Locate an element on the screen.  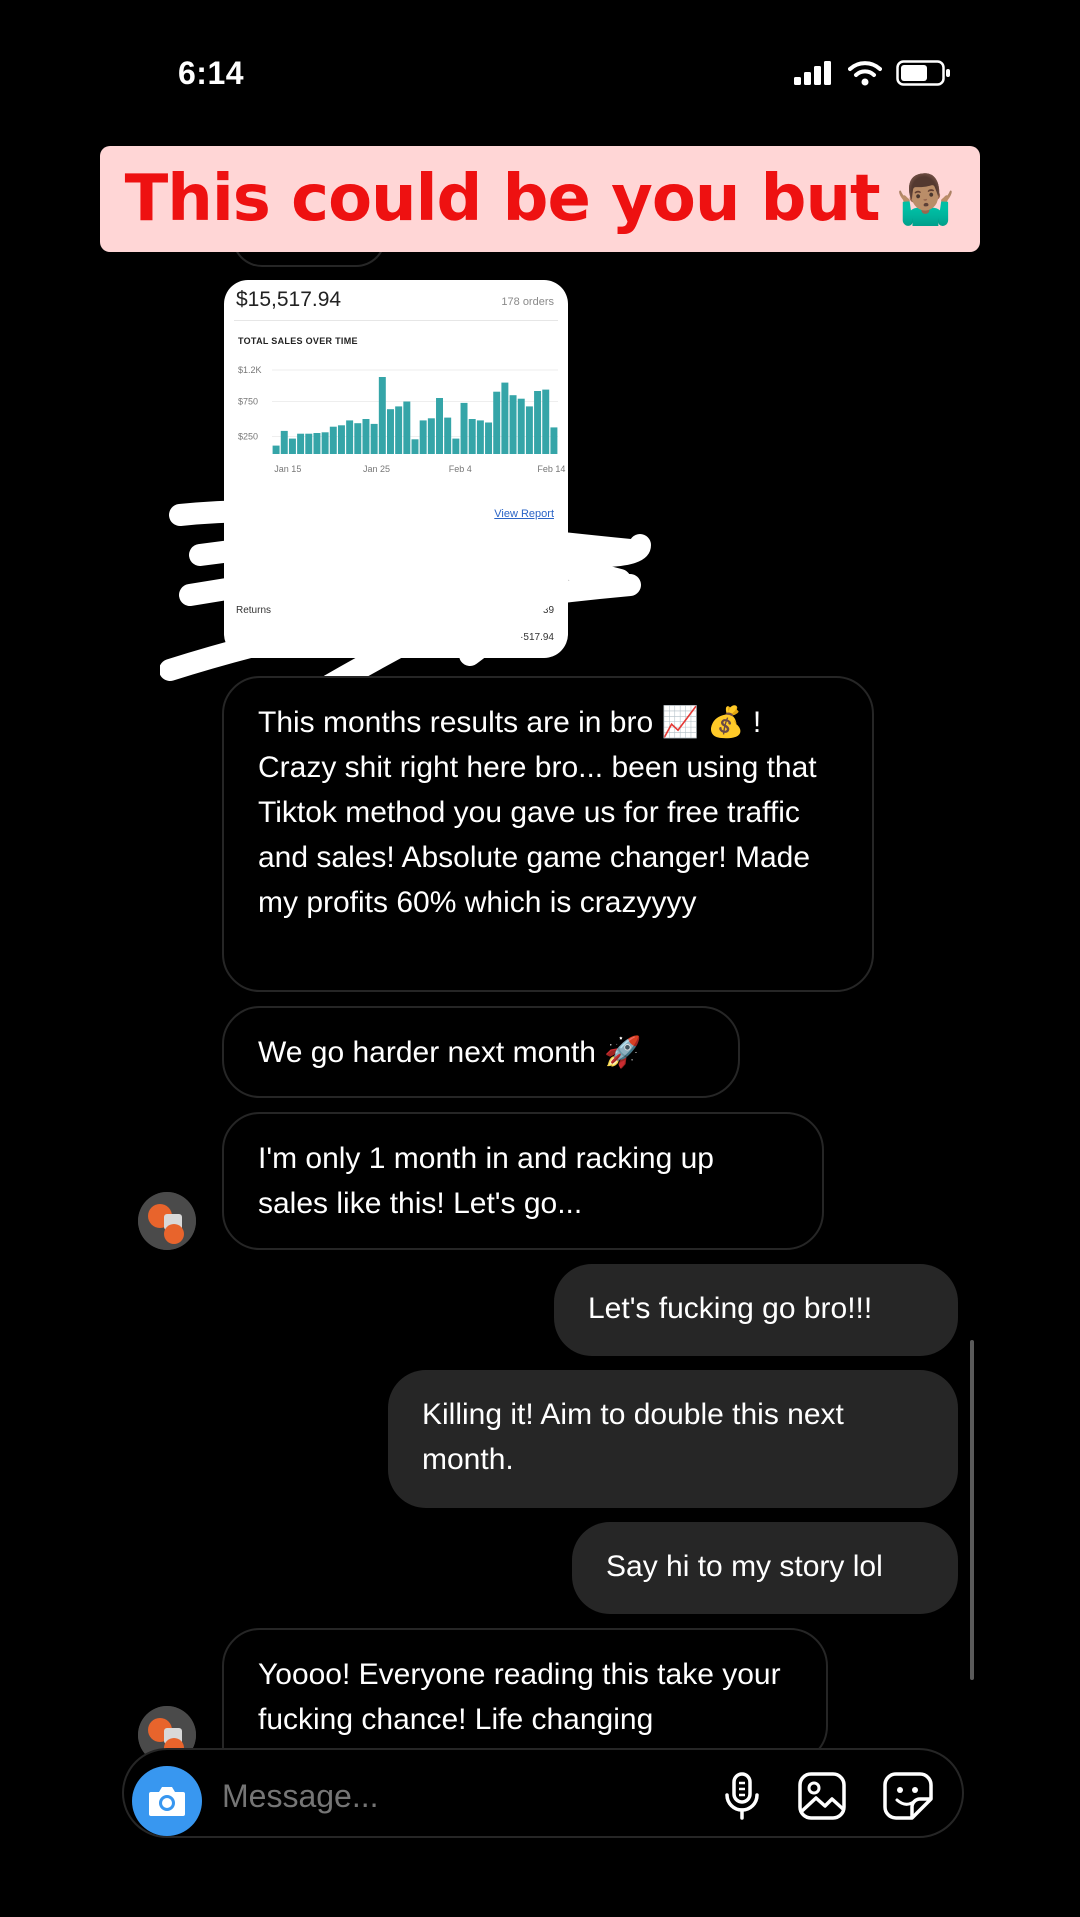
signal-icon is located at coordinates (812, 73).